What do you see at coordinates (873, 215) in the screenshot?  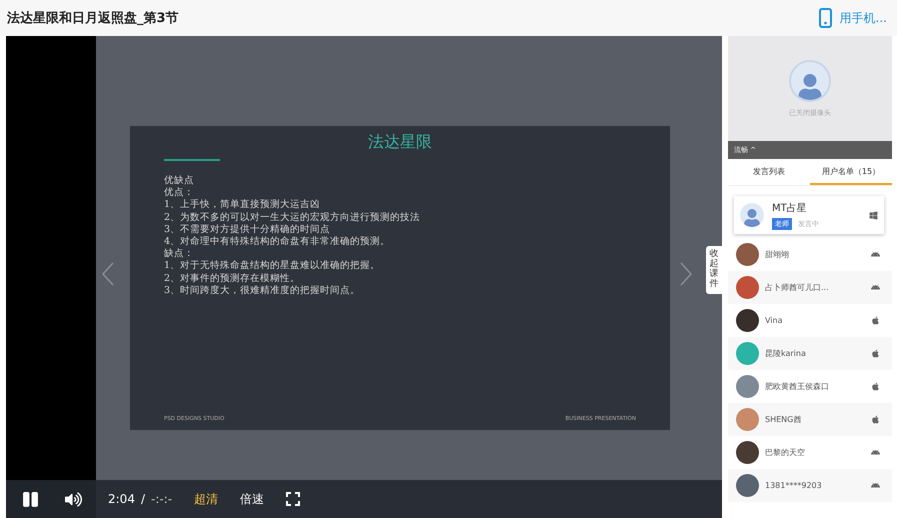 I see `windows-icon` at bounding box center [873, 215].